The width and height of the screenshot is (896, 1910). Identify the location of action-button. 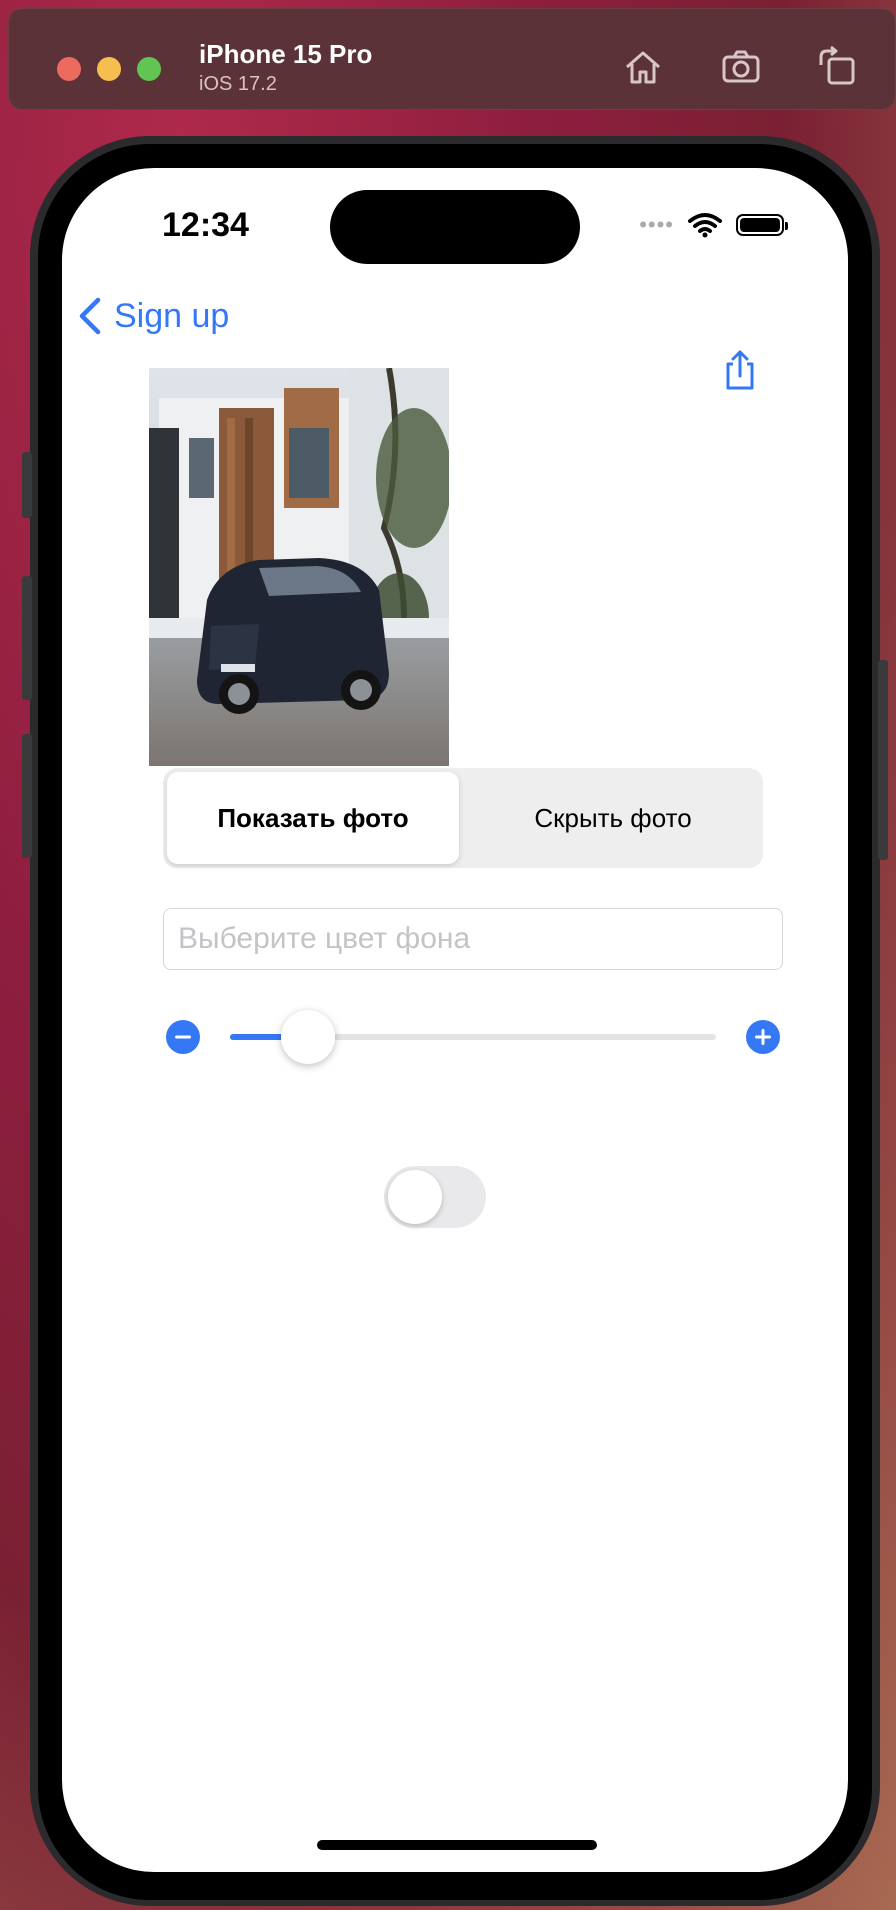
(27, 485).